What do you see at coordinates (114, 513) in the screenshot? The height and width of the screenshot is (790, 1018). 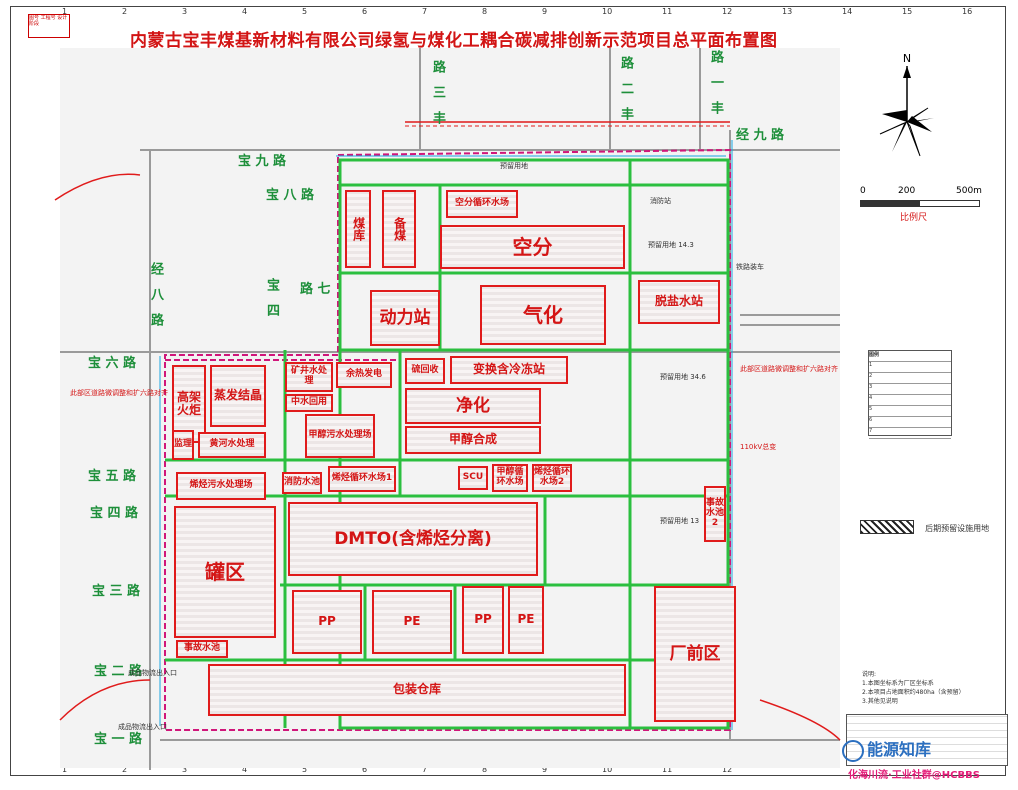 I see `road-label-bao-si: 宝 四 路` at bounding box center [114, 513].